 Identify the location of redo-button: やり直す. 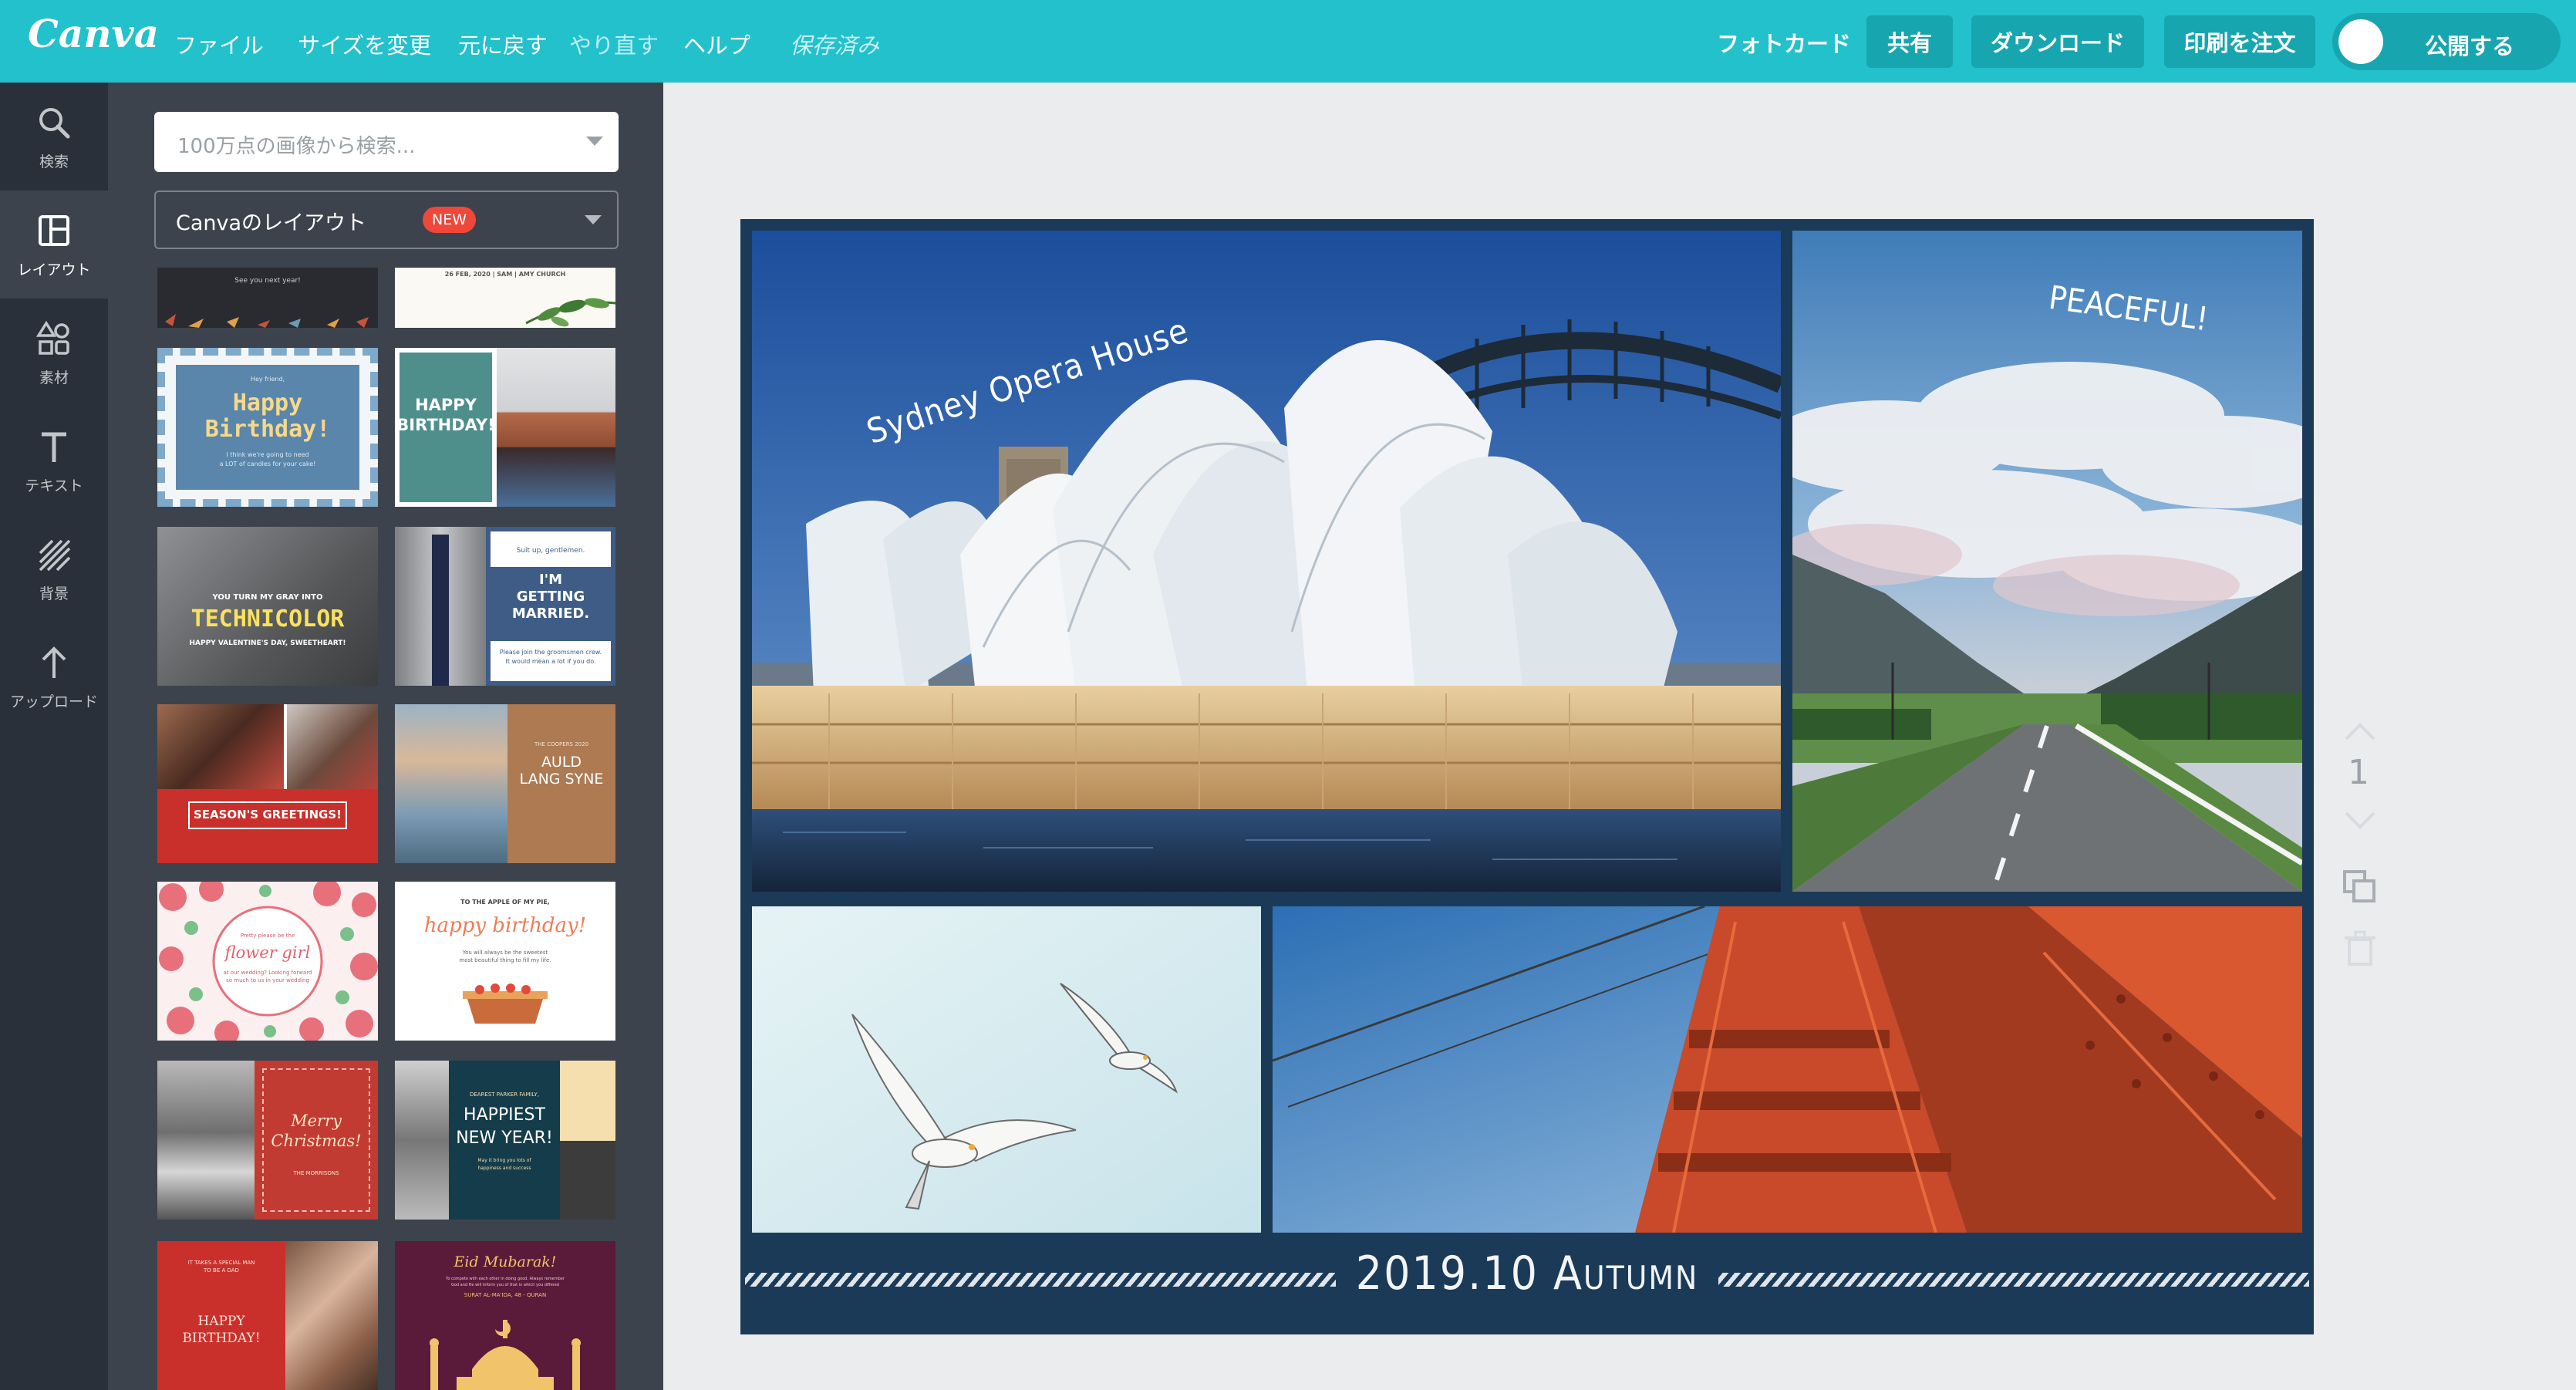
(614, 44).